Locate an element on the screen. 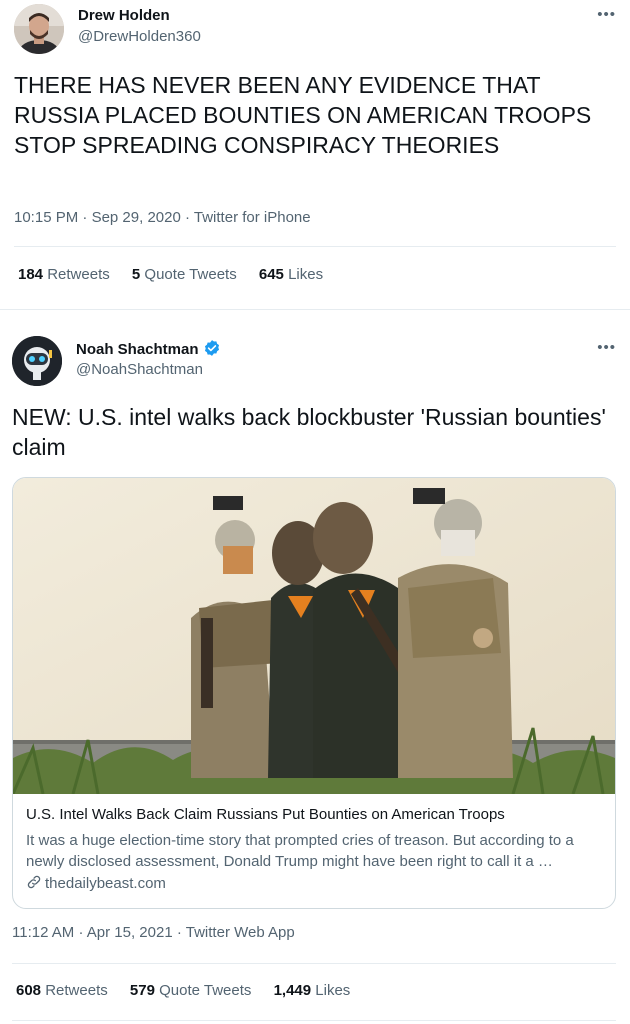 The height and width of the screenshot is (1024, 630). tweet-time: 10:15 PM is located at coordinates (46, 217).